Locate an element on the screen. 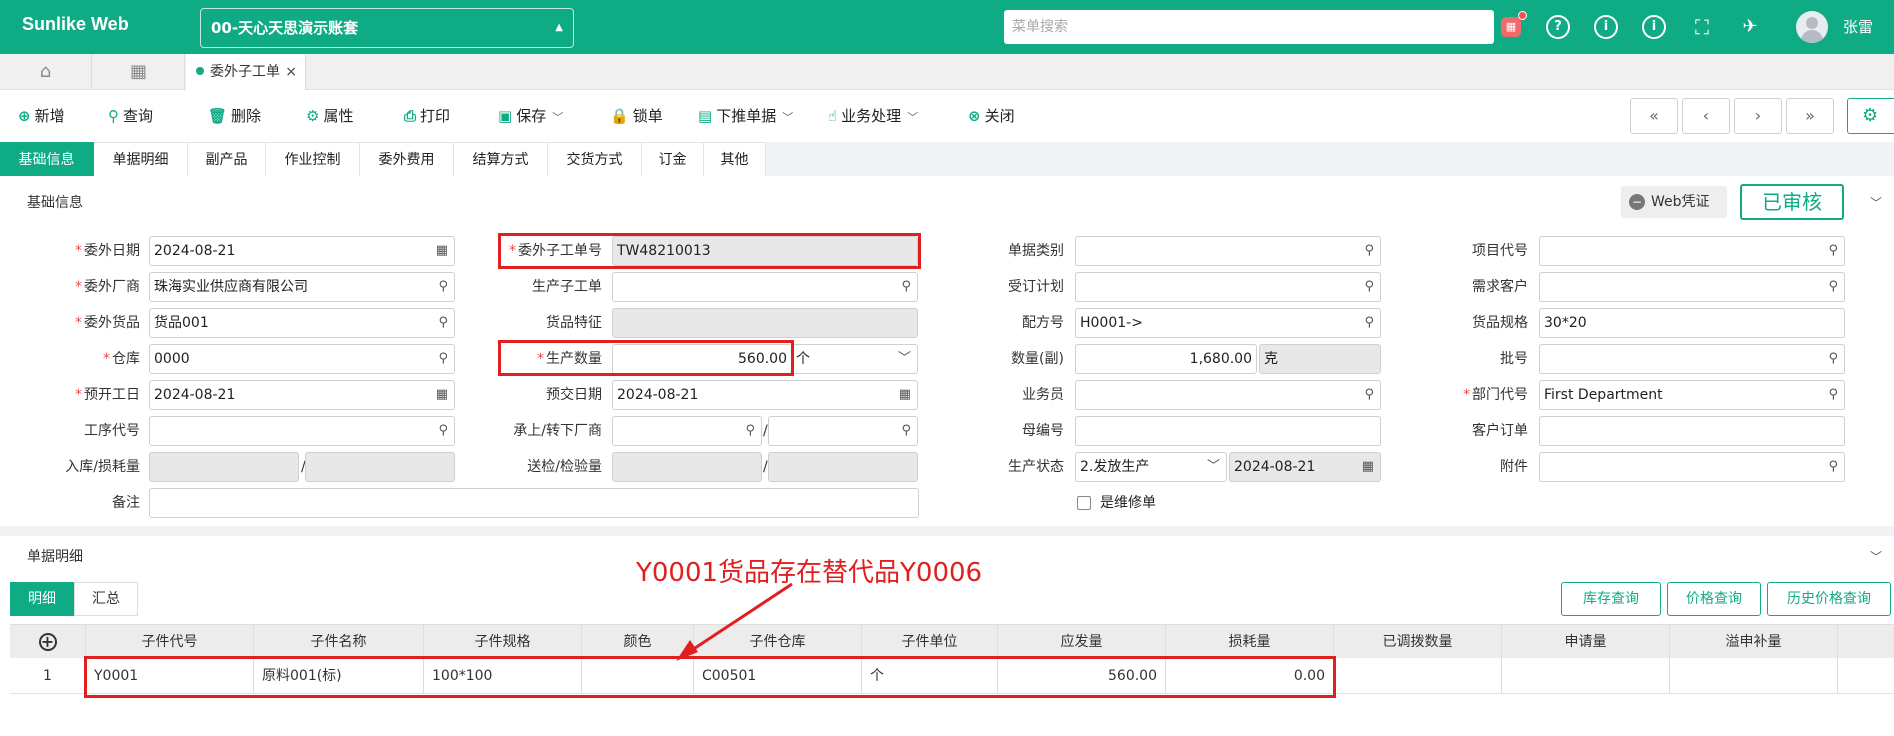  prev-record-button: ‹ is located at coordinates (1706, 116).